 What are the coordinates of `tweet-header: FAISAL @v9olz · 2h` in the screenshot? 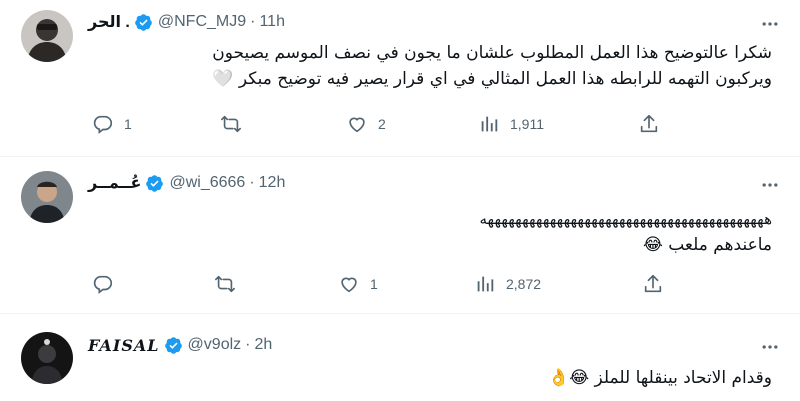 It's located at (180, 345).